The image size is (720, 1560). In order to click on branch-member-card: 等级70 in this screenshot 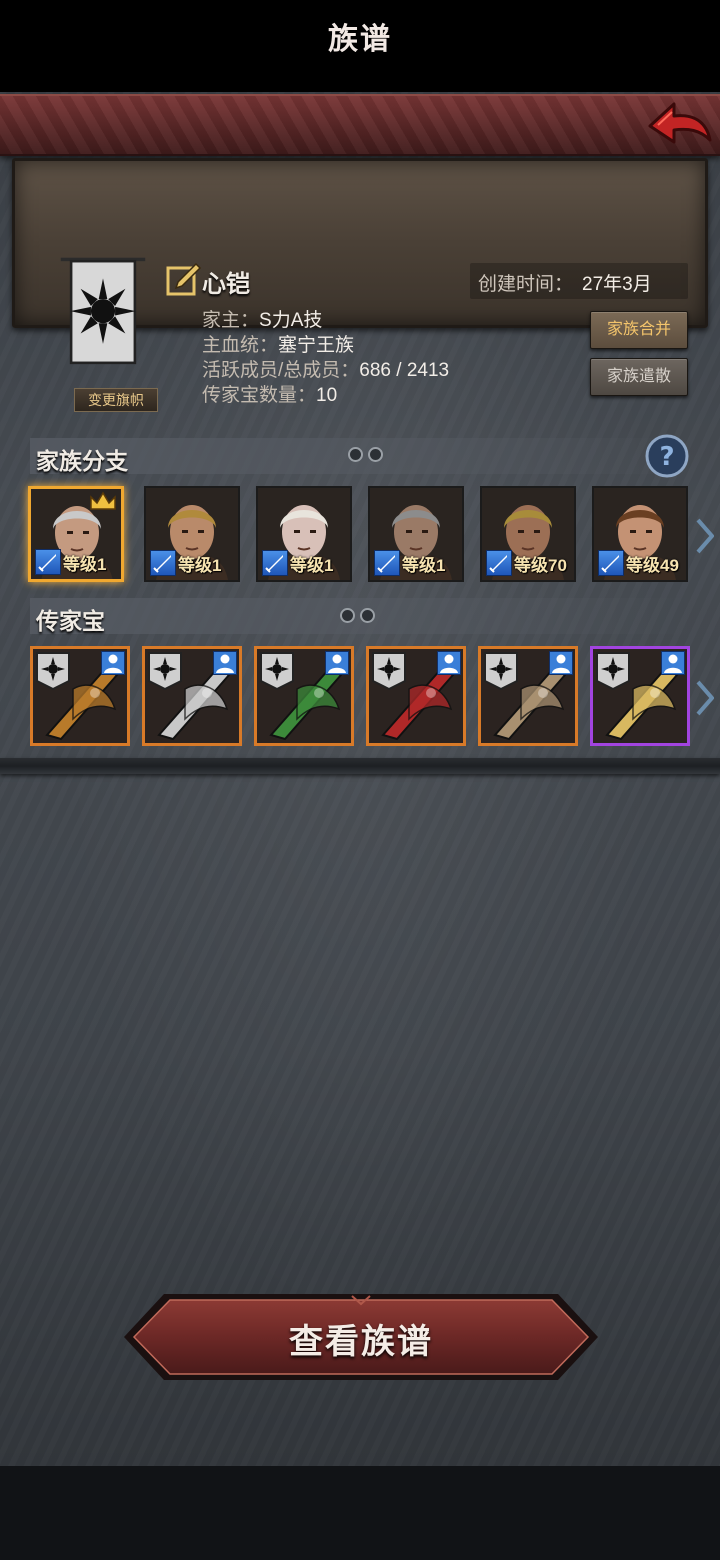, I will do `click(528, 534)`.